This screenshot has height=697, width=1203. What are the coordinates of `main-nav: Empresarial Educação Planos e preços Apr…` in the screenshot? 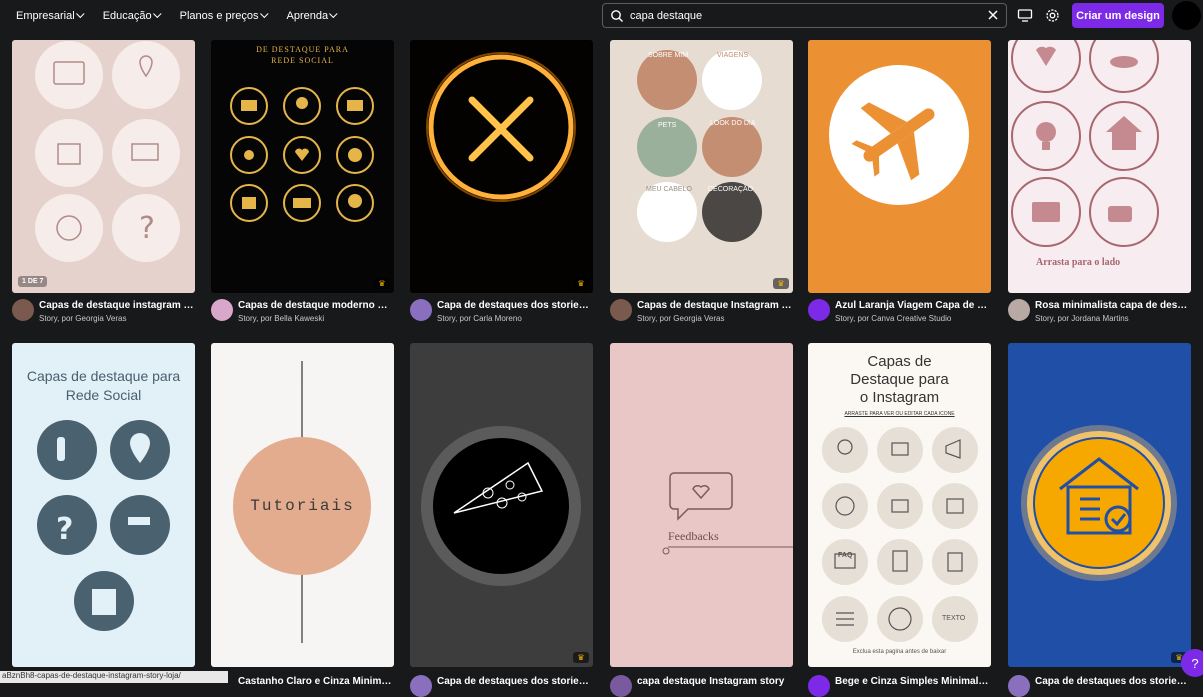 It's located at (186, 15).